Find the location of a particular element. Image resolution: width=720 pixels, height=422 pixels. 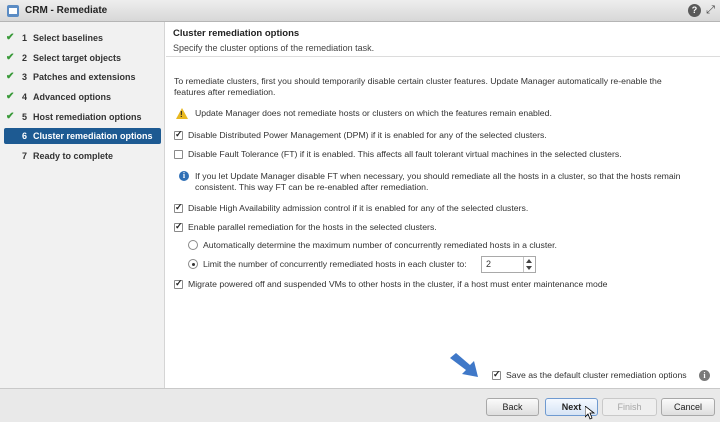

step-number: 1 is located at coordinates (25, 38).